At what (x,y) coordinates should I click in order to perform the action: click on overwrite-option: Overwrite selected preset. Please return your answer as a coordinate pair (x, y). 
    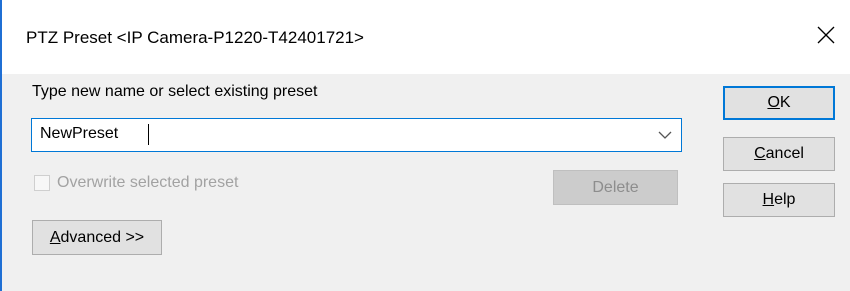
    Looking at the image, I should click on (136, 183).